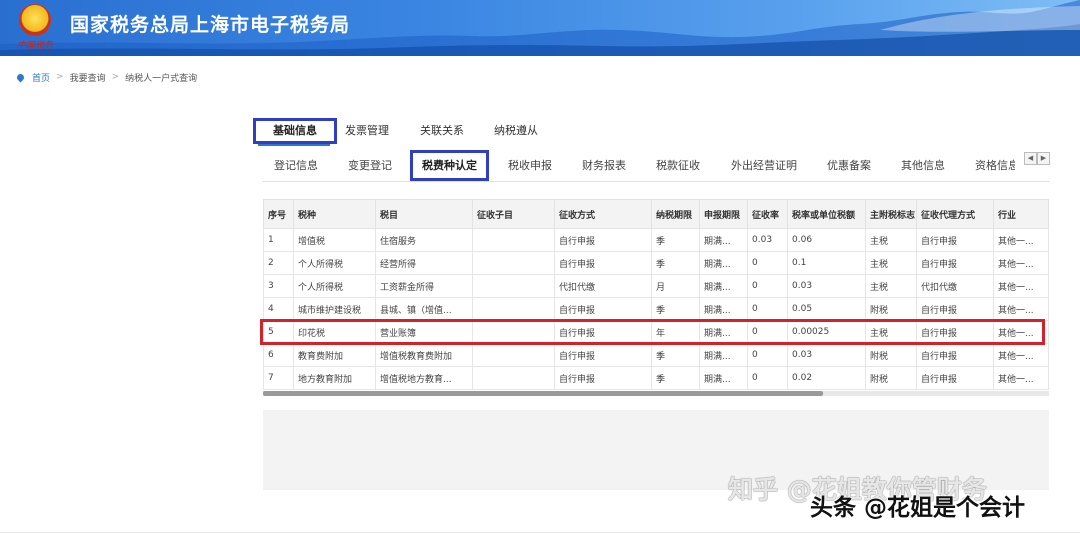  I want to click on subtab-tax-declaration: 税收申报, so click(530, 165).